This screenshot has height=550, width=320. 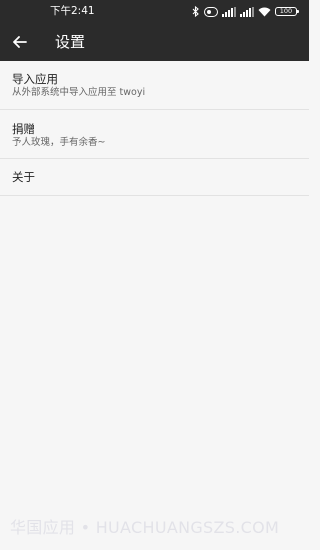 What do you see at coordinates (23, 129) in the screenshot?
I see `settings-item-title: 捐赠` at bounding box center [23, 129].